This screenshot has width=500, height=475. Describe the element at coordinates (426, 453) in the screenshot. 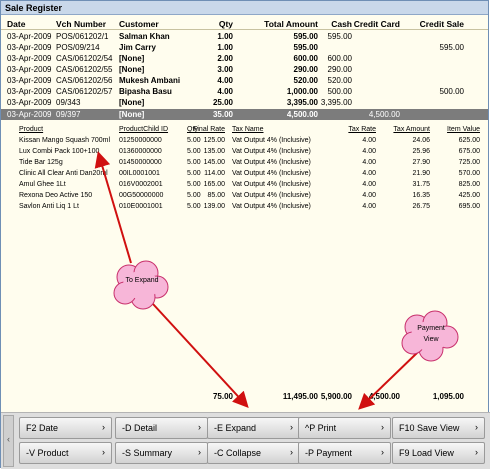

I see `button-label: F9 Load View` at that location.